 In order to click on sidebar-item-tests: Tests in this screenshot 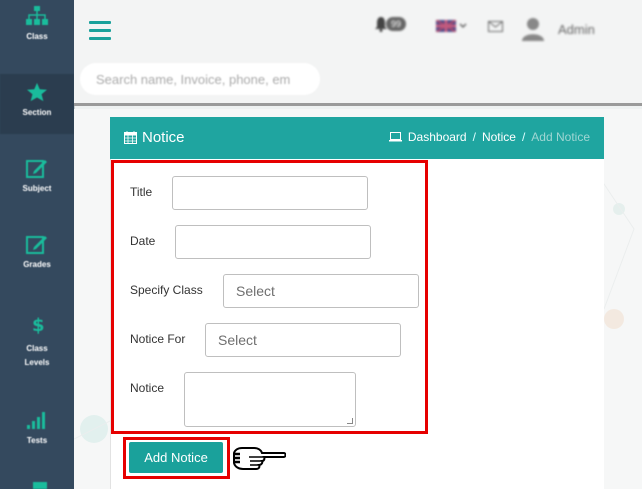, I will do `click(37, 435)`.